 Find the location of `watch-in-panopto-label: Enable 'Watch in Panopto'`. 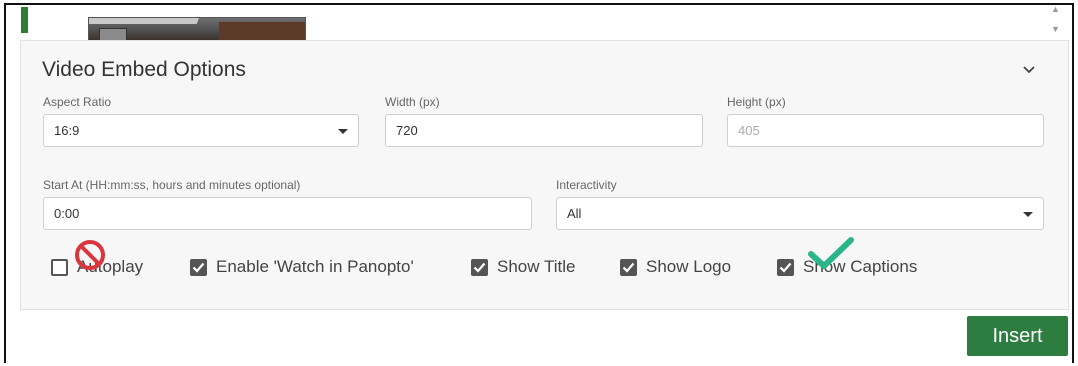

watch-in-panopto-label: Enable 'Watch in Panopto' is located at coordinates (315, 266).